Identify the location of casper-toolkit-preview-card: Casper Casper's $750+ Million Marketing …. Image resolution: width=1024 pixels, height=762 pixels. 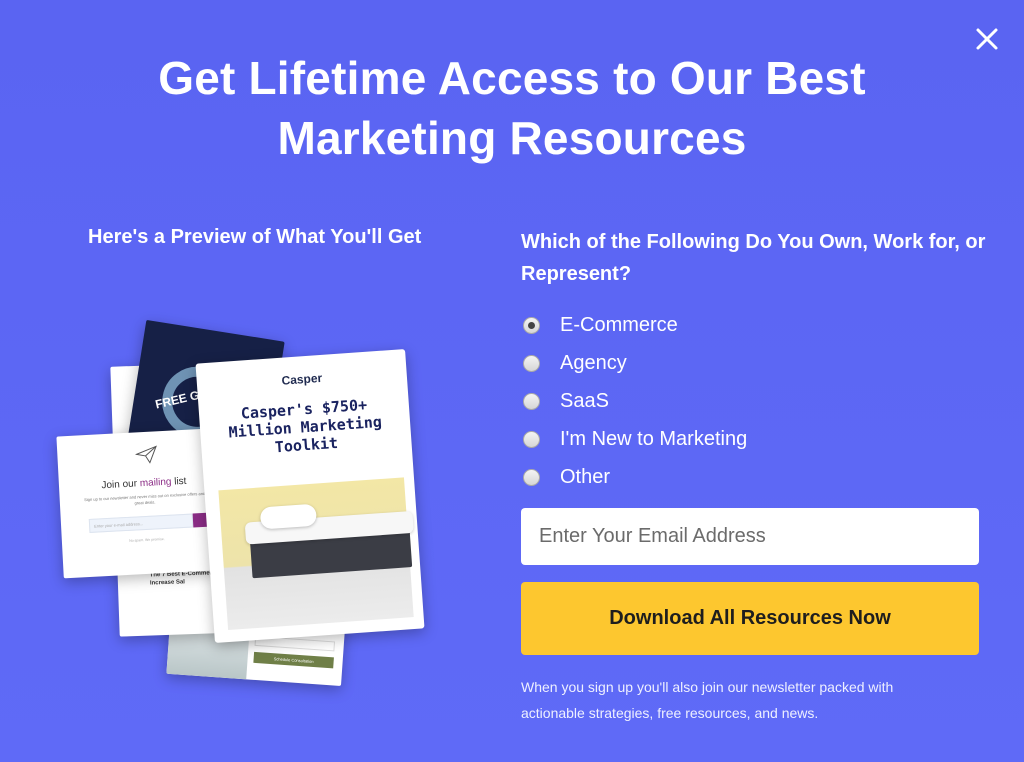
(310, 496).